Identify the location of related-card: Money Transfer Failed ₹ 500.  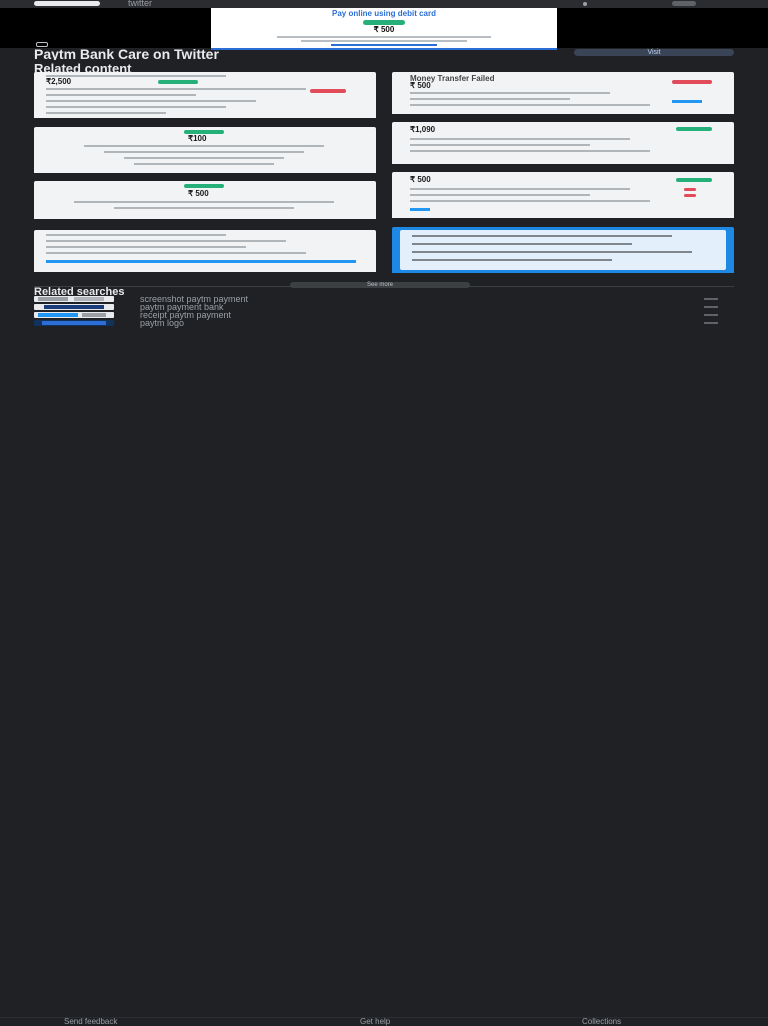
(563, 95).